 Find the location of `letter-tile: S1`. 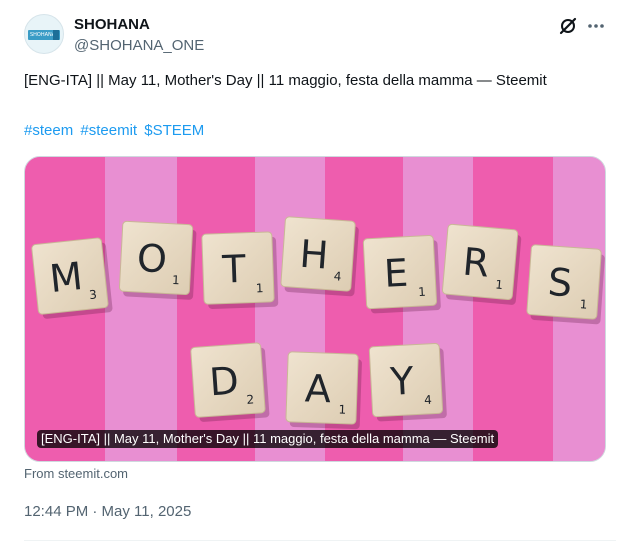

letter-tile: S1 is located at coordinates (565, 284).